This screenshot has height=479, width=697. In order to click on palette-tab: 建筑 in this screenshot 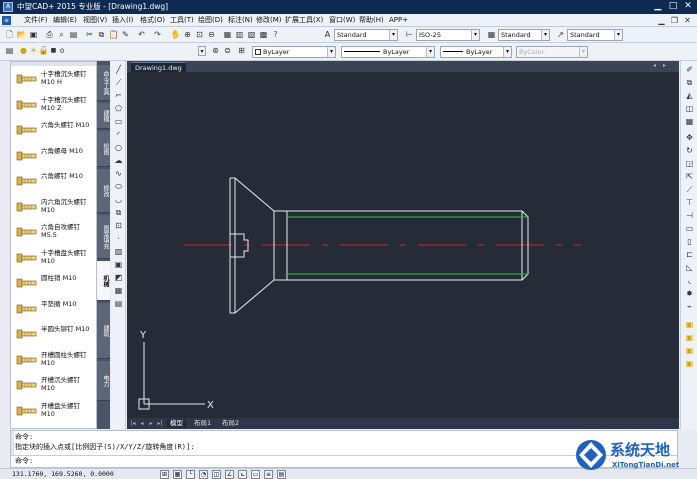, I will do `click(103, 331)`.